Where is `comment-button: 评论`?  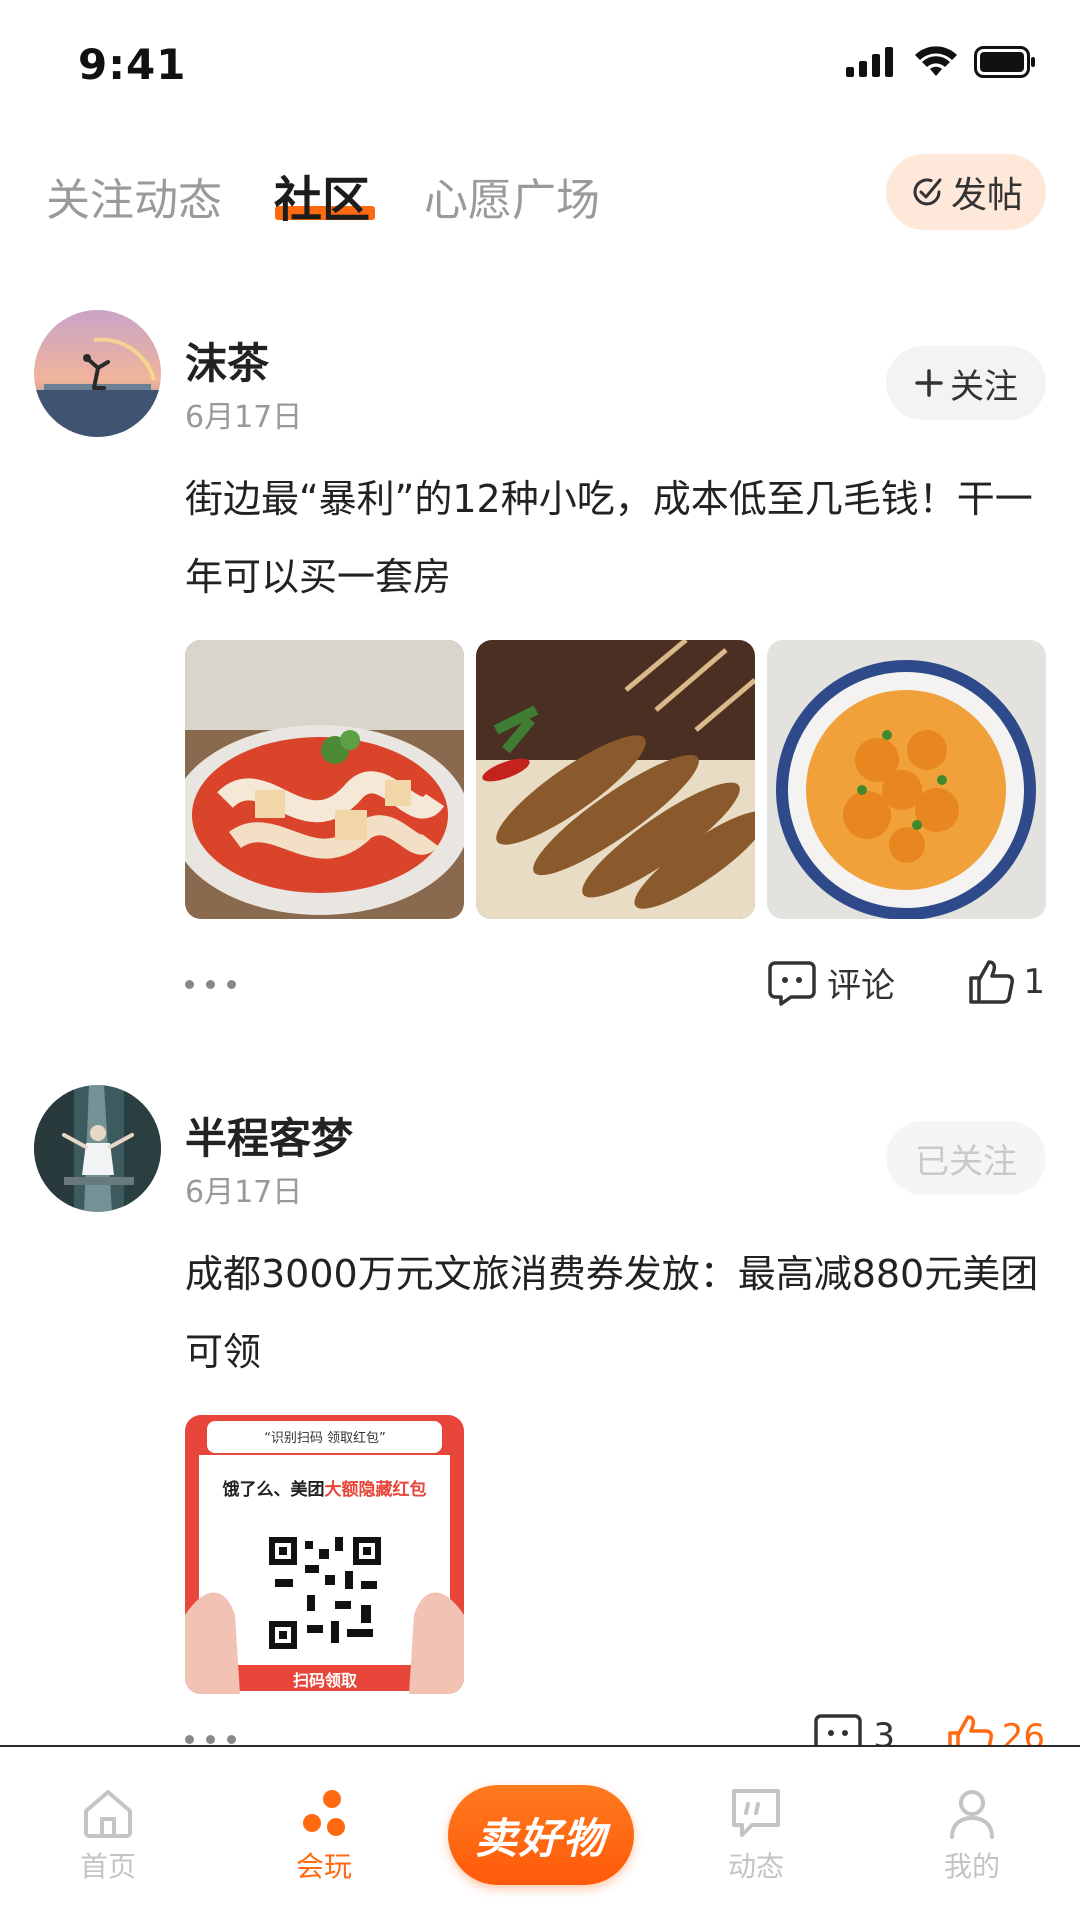 comment-button: 评论 is located at coordinates (831, 982).